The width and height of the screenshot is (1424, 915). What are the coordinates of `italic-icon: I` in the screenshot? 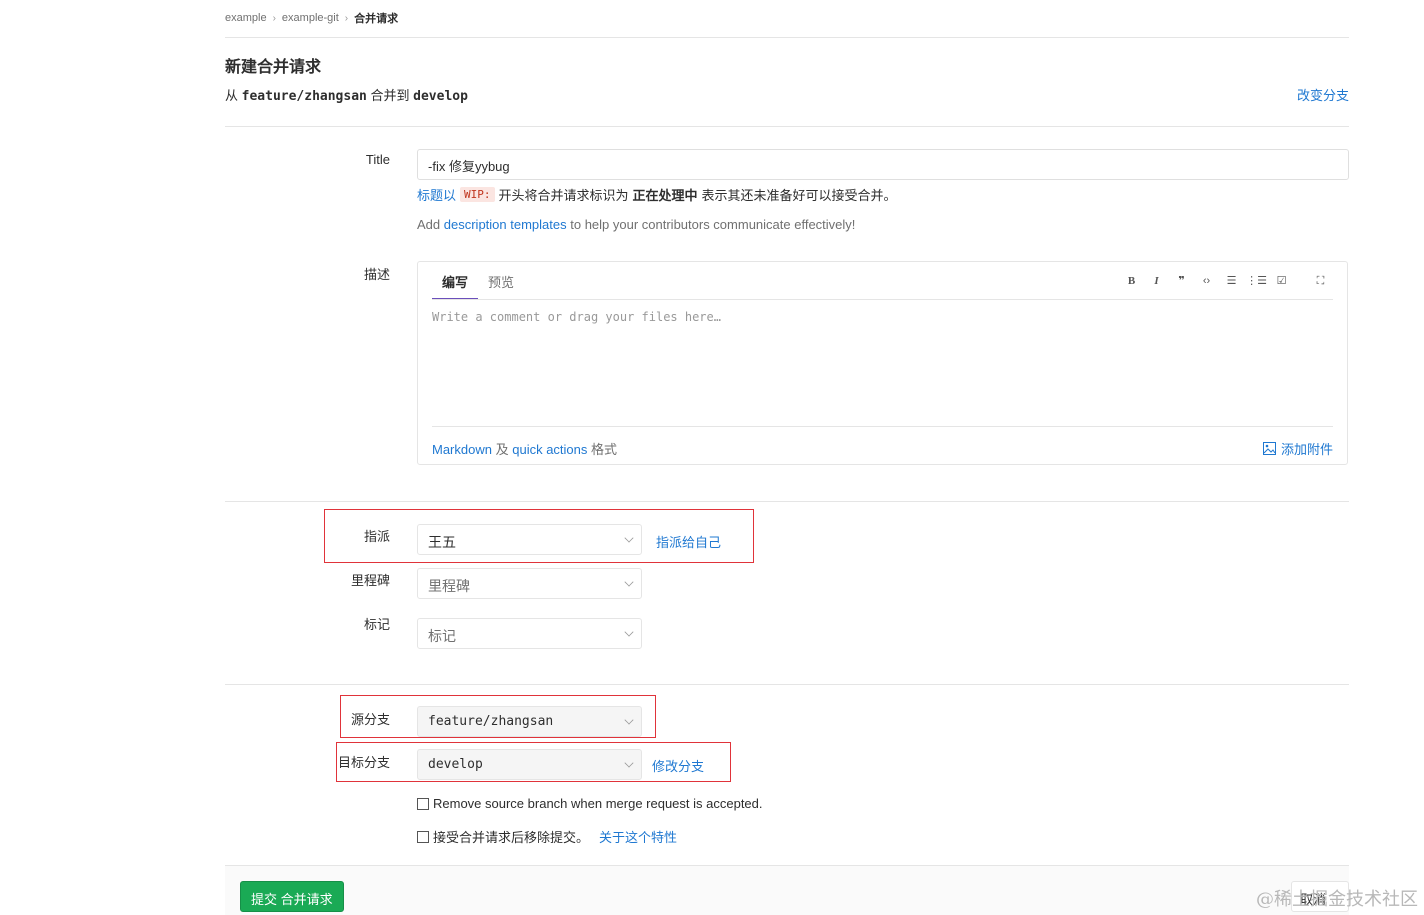 It's located at (1156, 281).